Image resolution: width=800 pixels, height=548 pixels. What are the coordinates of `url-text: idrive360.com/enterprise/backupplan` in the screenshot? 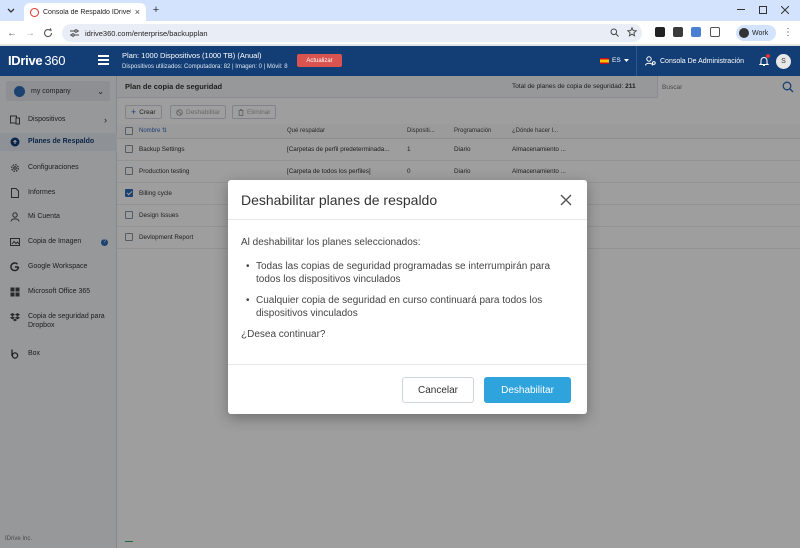 It's located at (146, 33).